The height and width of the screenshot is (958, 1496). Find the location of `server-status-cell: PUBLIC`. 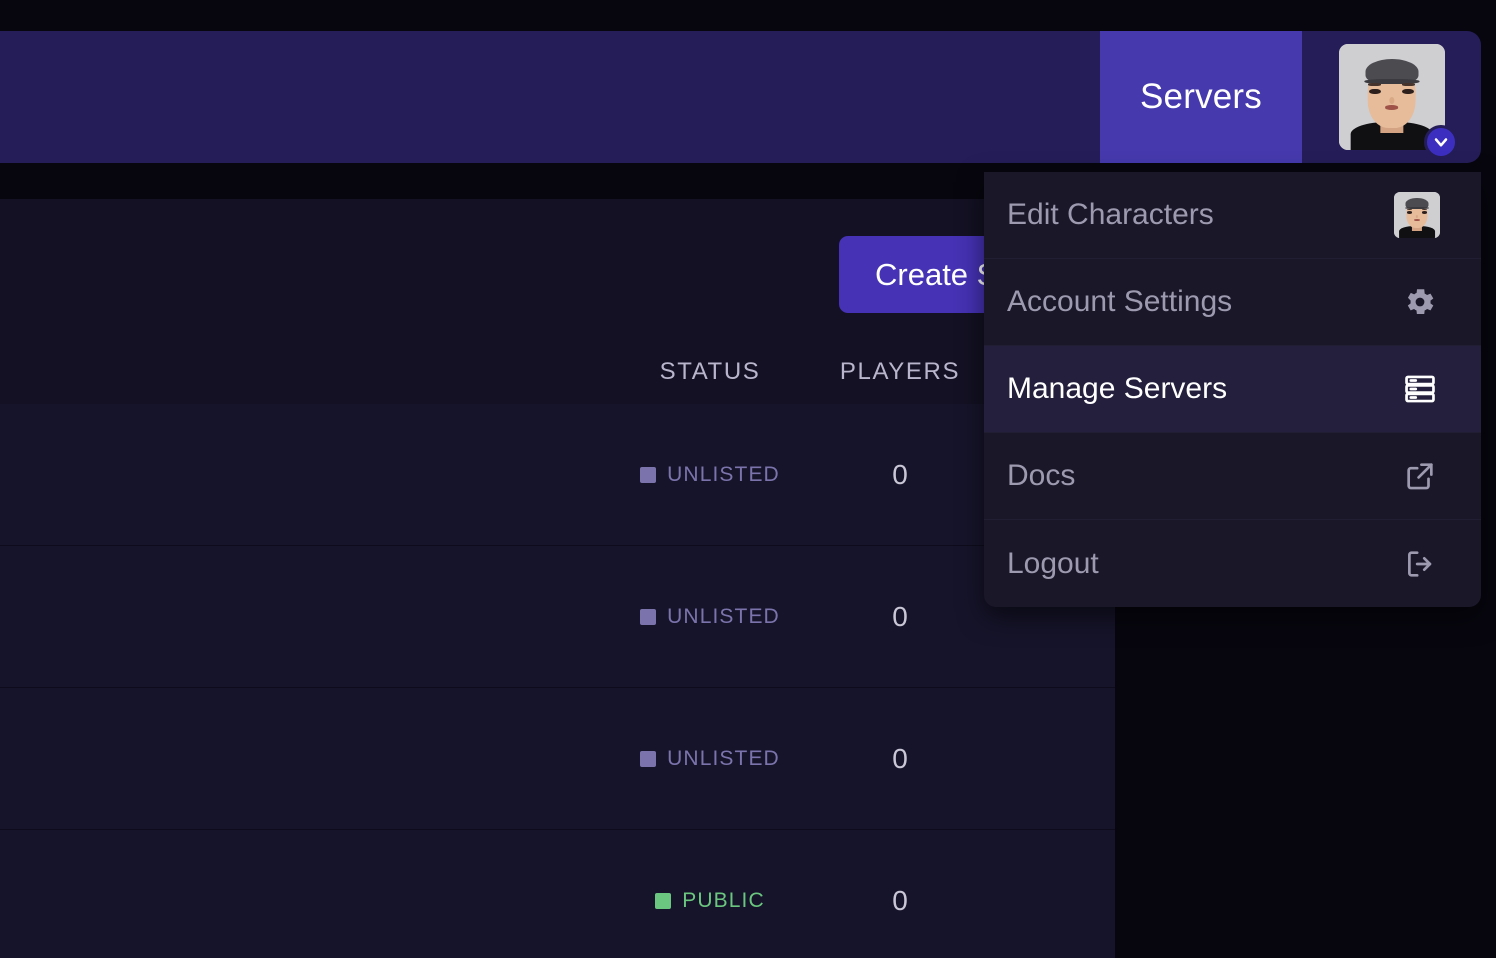

server-status-cell: PUBLIC is located at coordinates (710, 901).